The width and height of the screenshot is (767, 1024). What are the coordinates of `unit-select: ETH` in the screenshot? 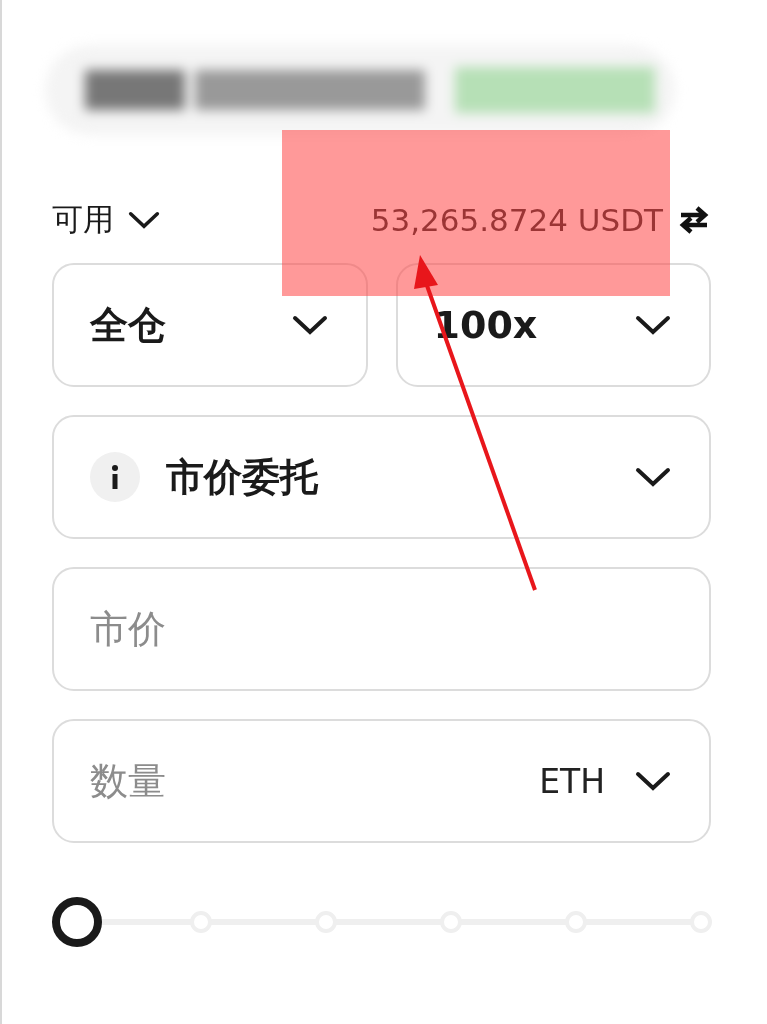 It's located at (572, 781).